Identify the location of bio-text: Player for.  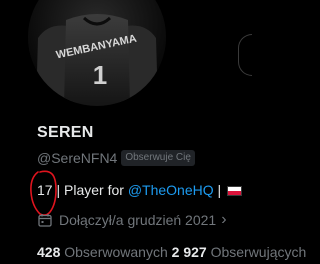
(96, 190).